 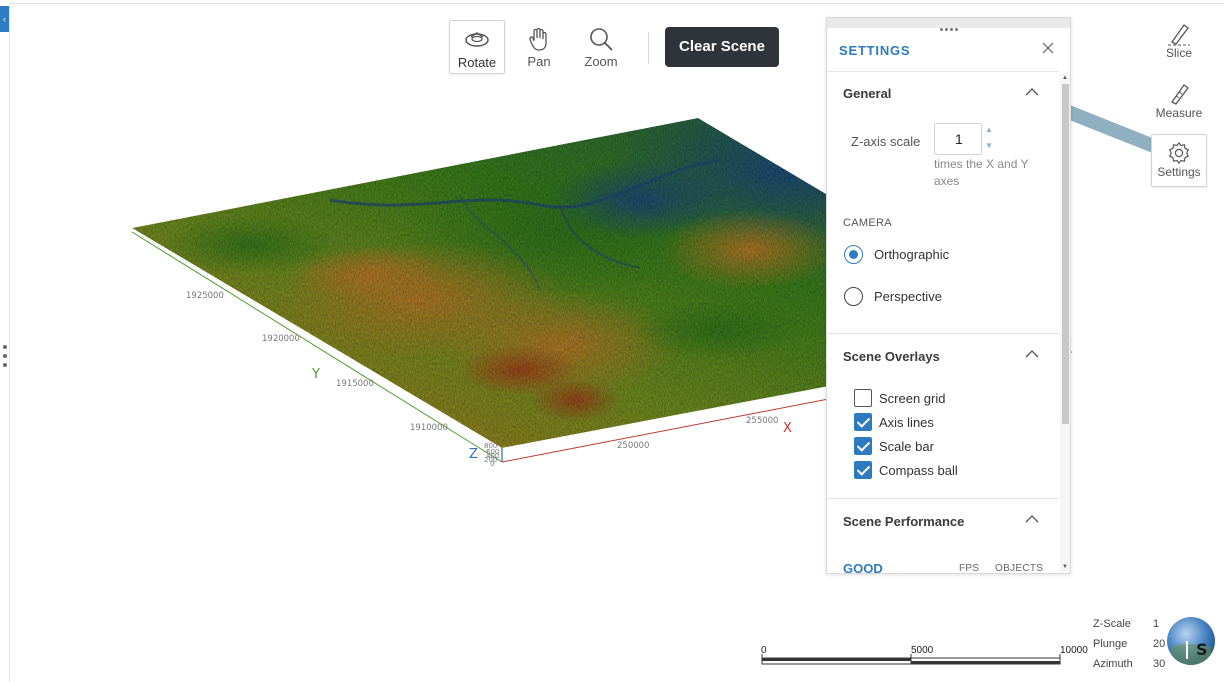 I want to click on measure-tool-button: Measure, so click(x=1179, y=104).